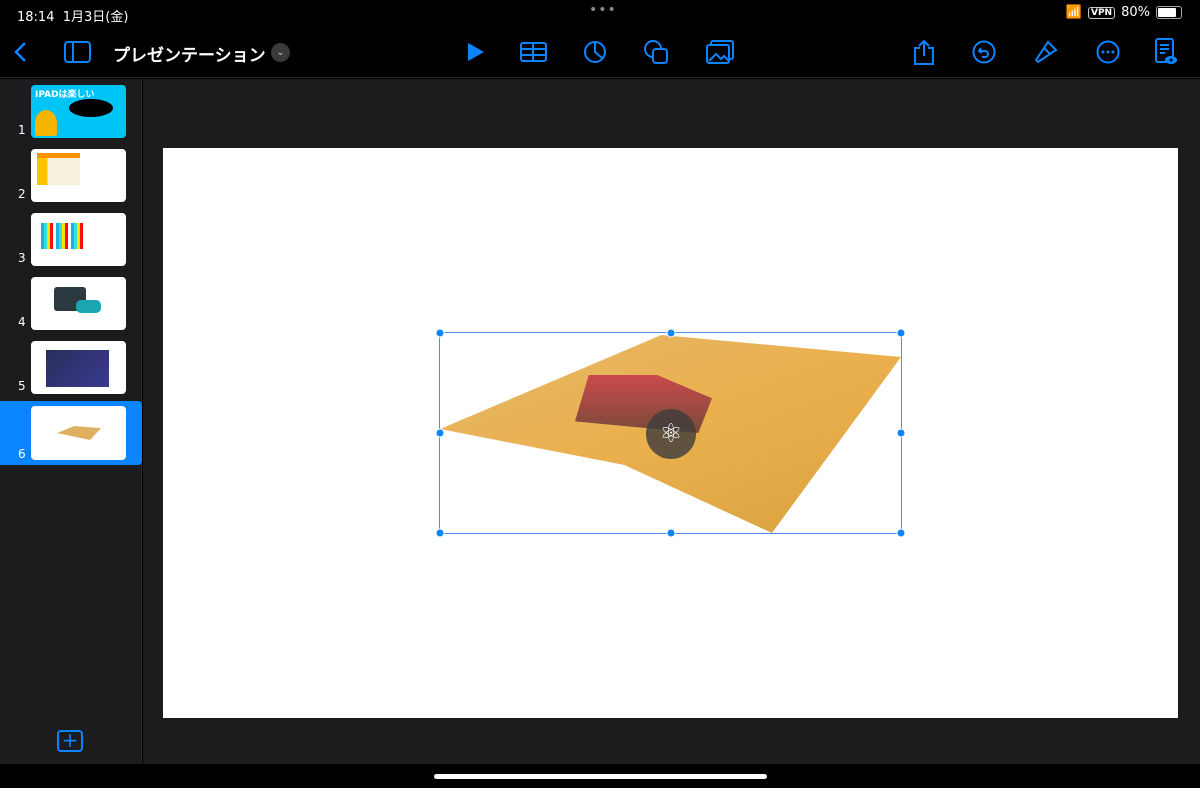 The height and width of the screenshot is (788, 1200). I want to click on battery-icon, so click(1169, 12).